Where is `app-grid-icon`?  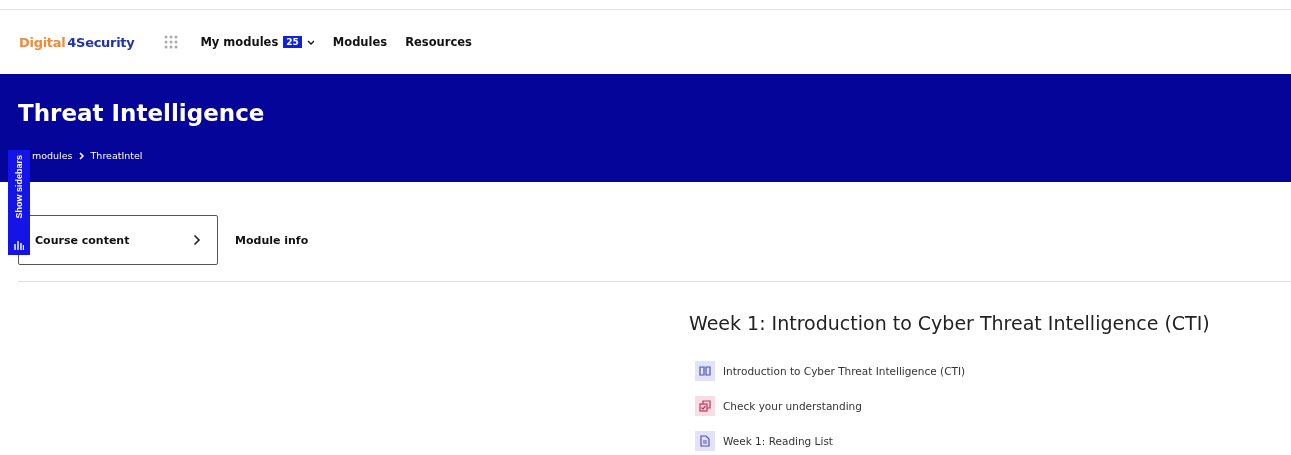
app-grid-icon is located at coordinates (171, 42).